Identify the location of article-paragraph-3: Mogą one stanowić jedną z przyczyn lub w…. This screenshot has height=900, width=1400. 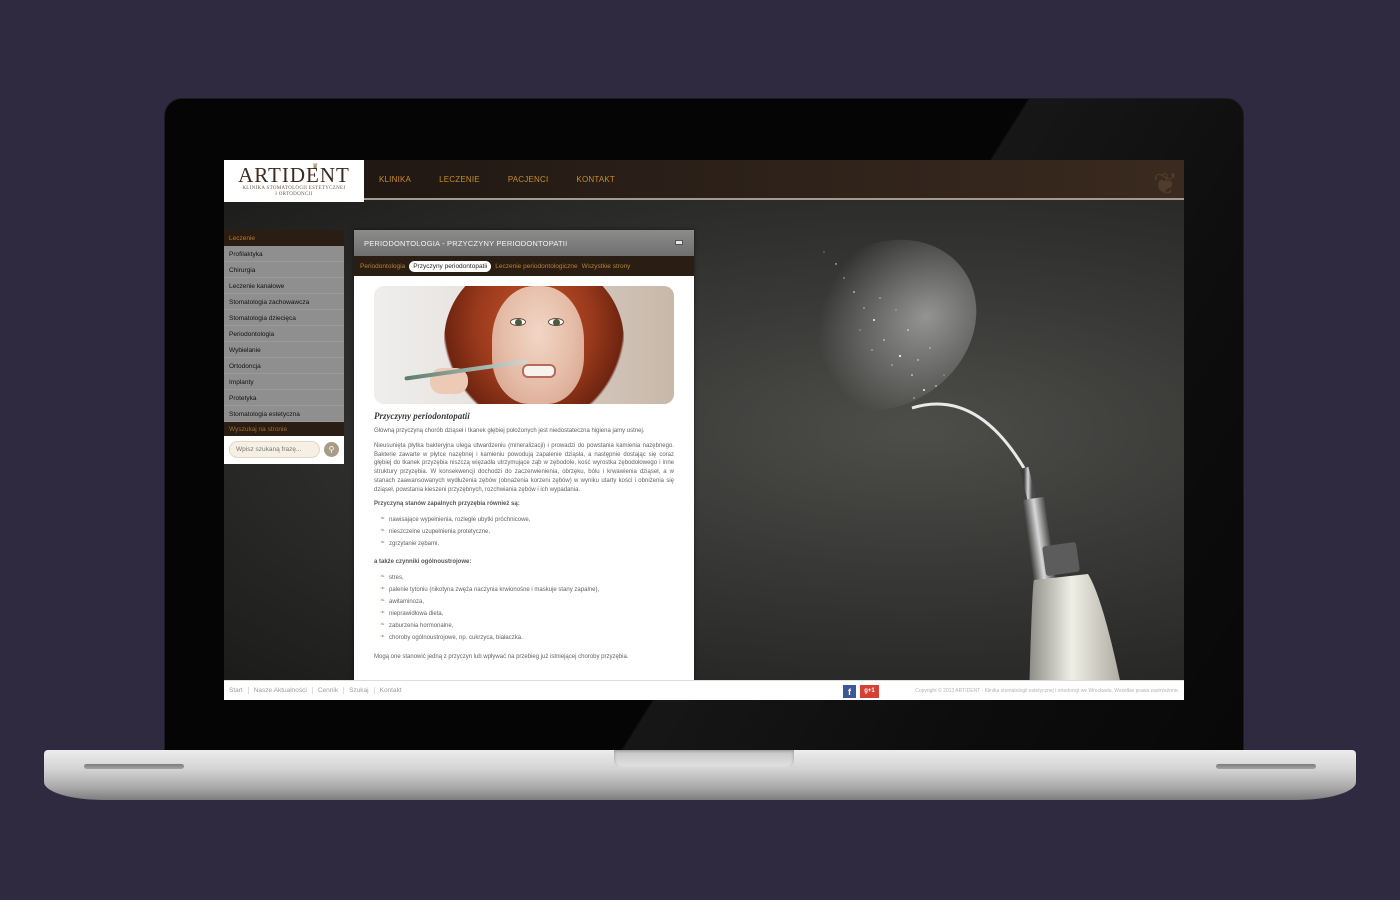
(501, 656).